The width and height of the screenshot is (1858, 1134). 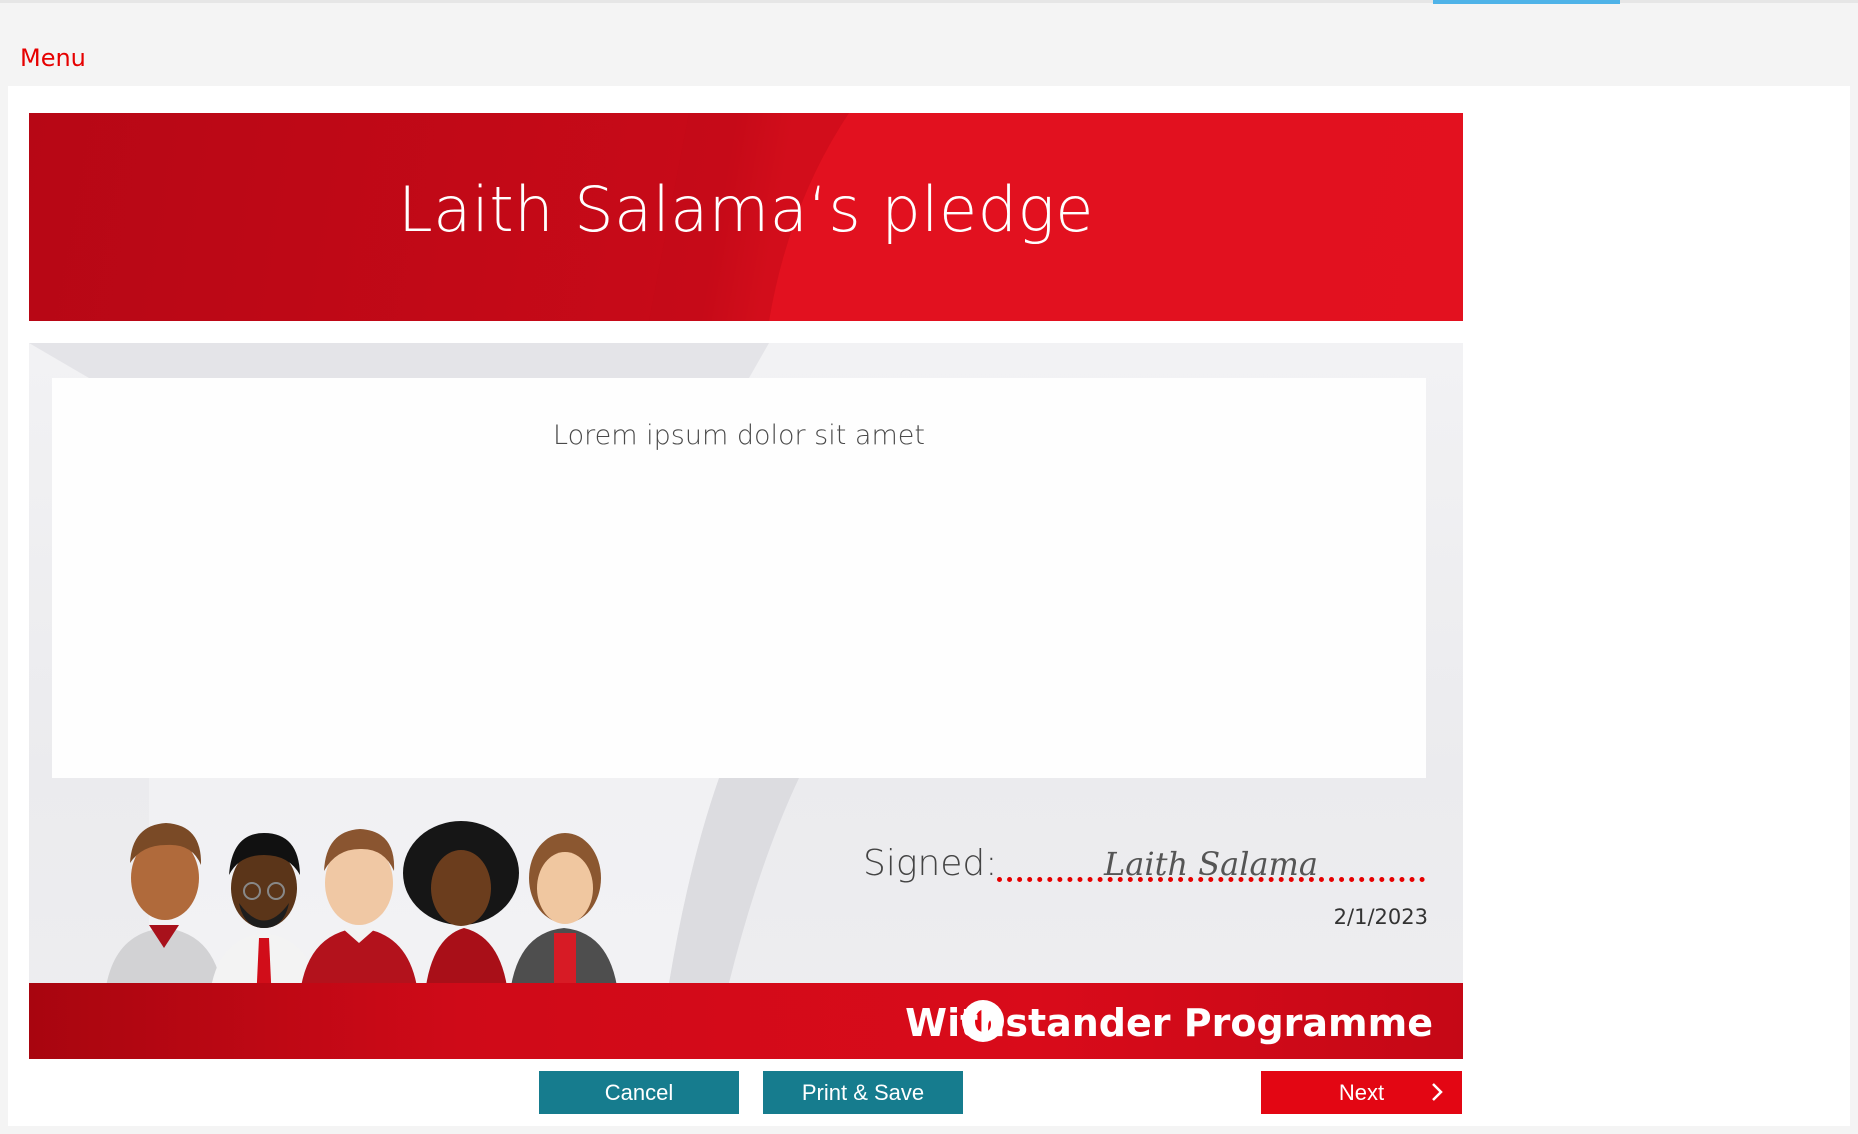 What do you see at coordinates (746, 209) in the screenshot?
I see `page-title: Laith Salama‘s pledge` at bounding box center [746, 209].